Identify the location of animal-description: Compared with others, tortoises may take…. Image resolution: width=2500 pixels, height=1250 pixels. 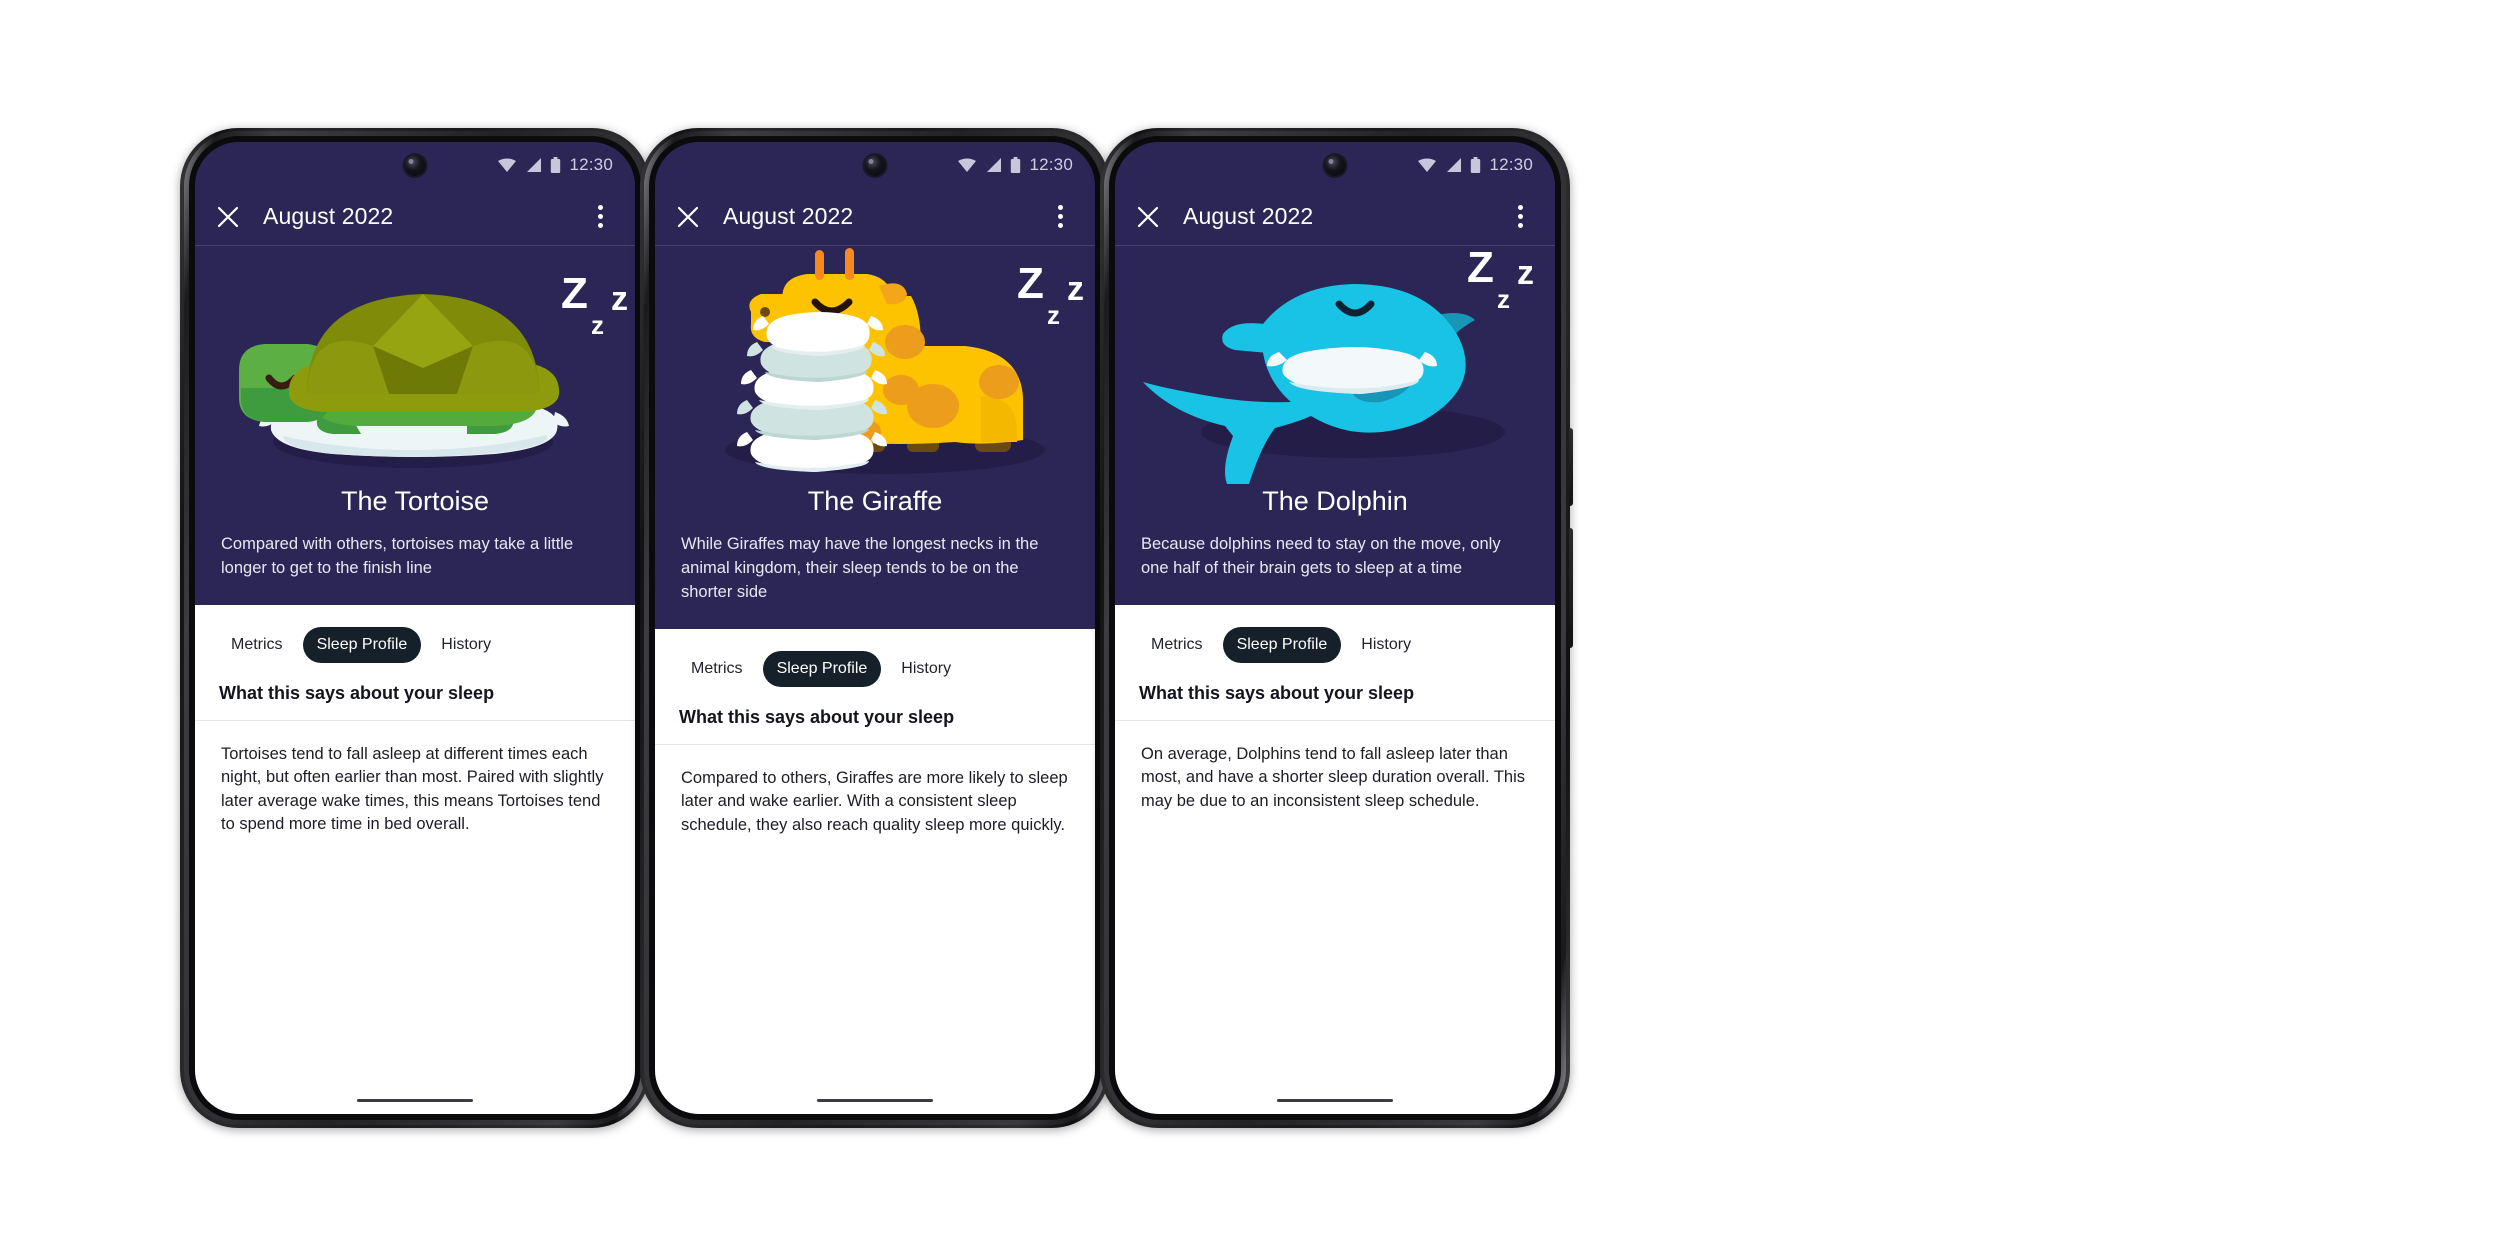
(397, 556).